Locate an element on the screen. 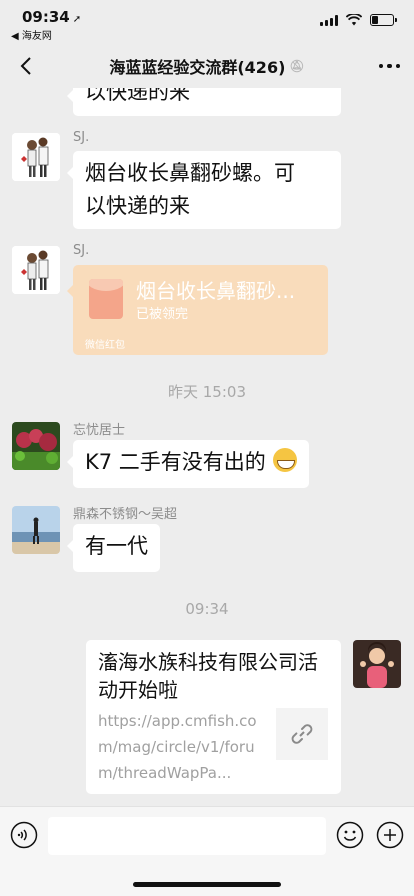 The width and height of the screenshot is (414, 896). link-card-title: 滀海水族科技有限公司活动开始啦 is located at coordinates (208, 676).